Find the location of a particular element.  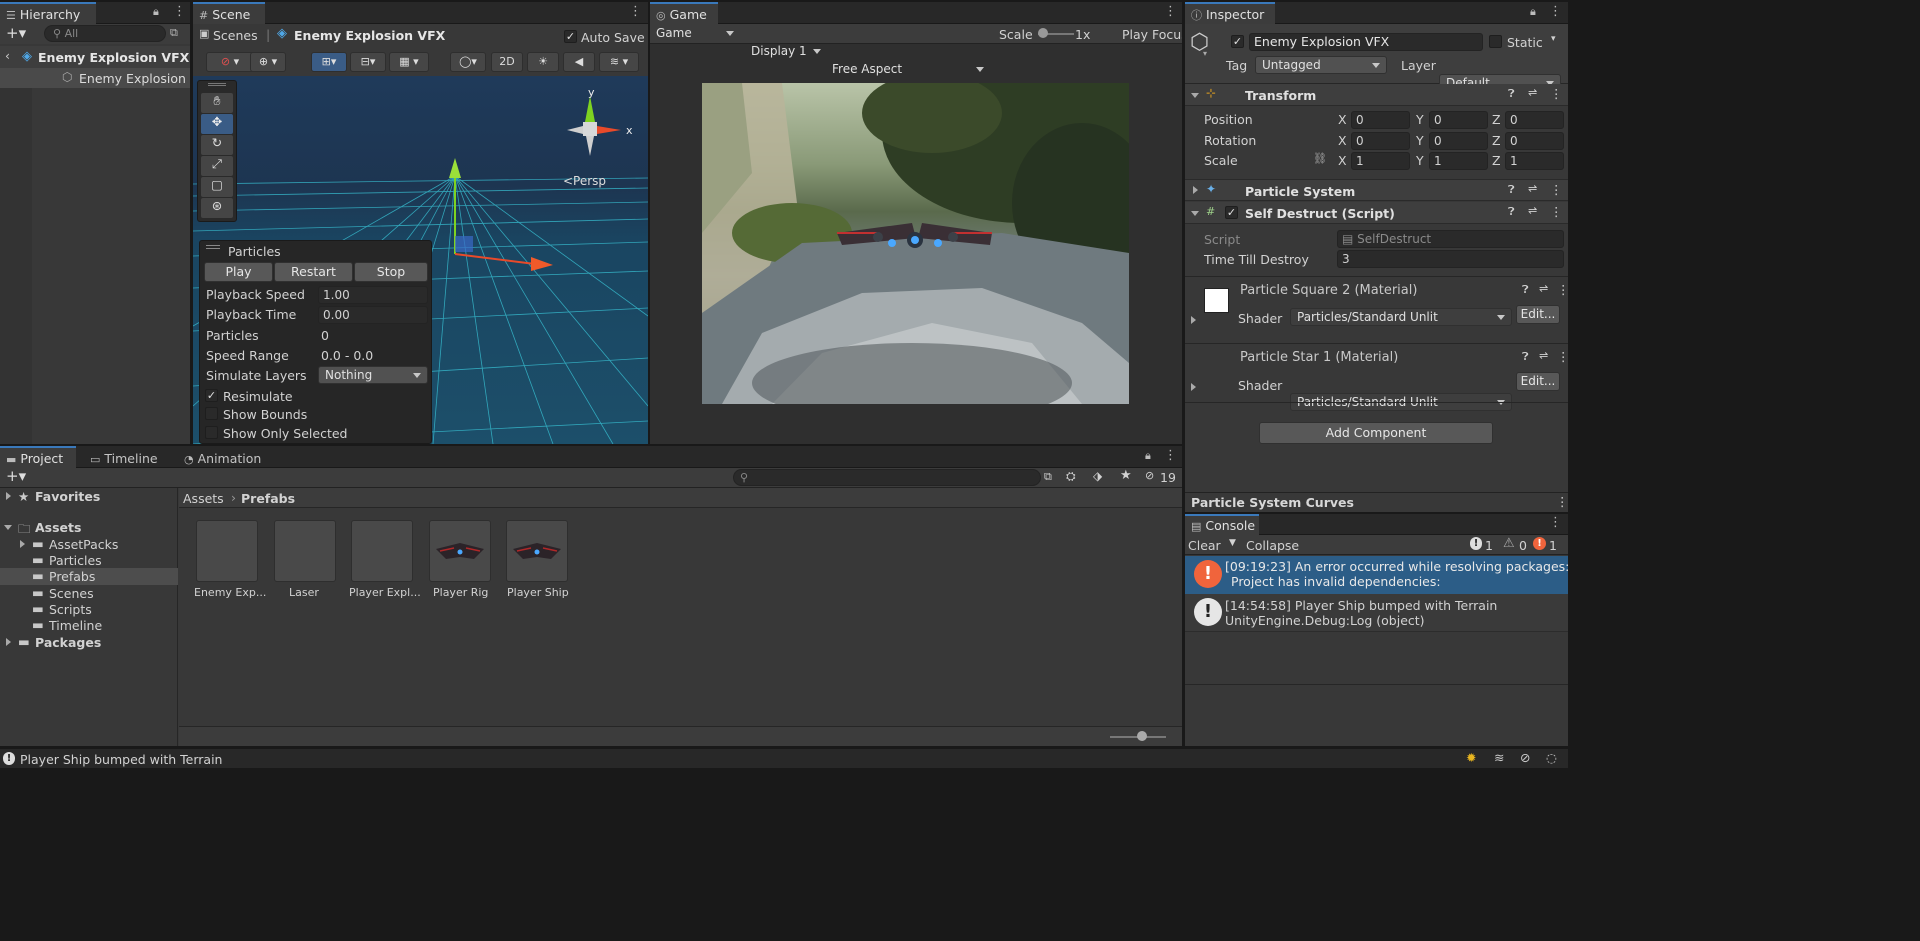

game-view-image is located at coordinates (915, 243).